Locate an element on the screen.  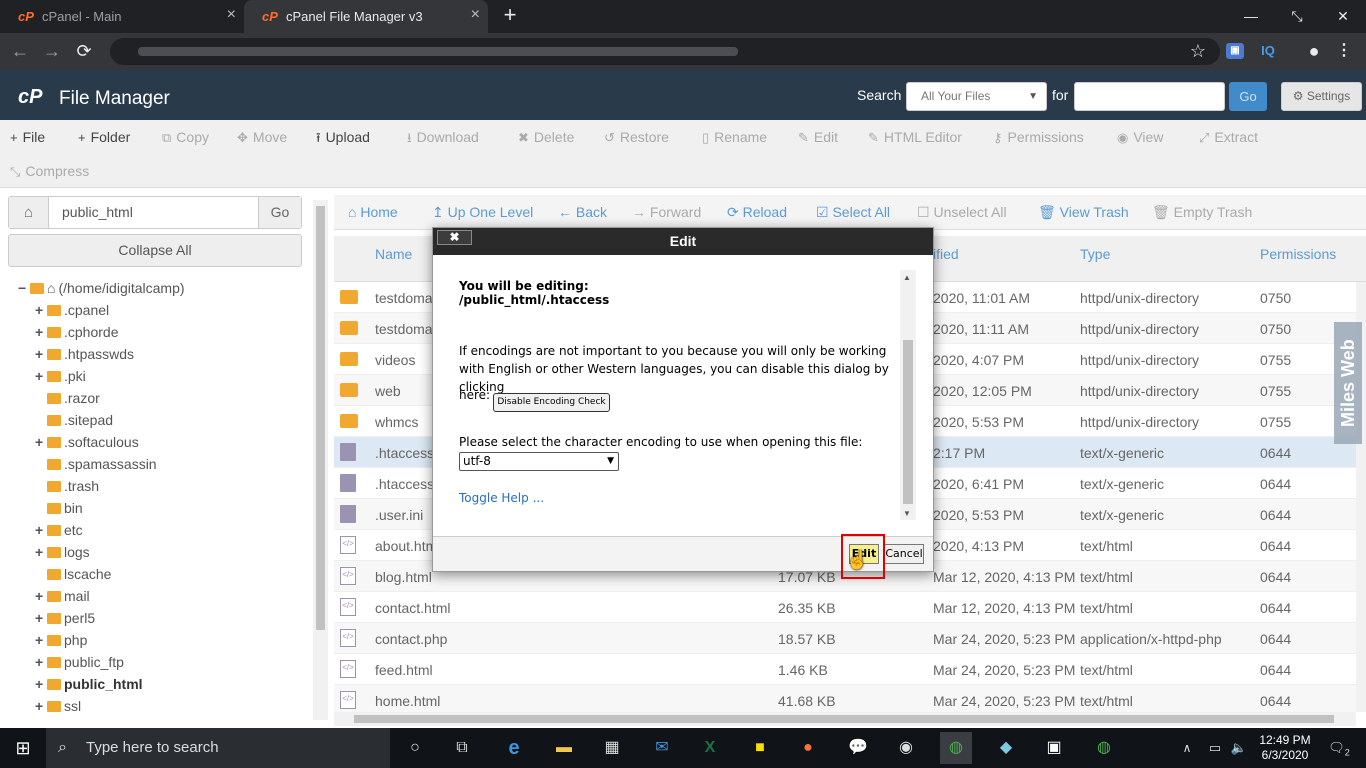
tray-chevron-icon: ∧ is located at coordinates (1187, 748).